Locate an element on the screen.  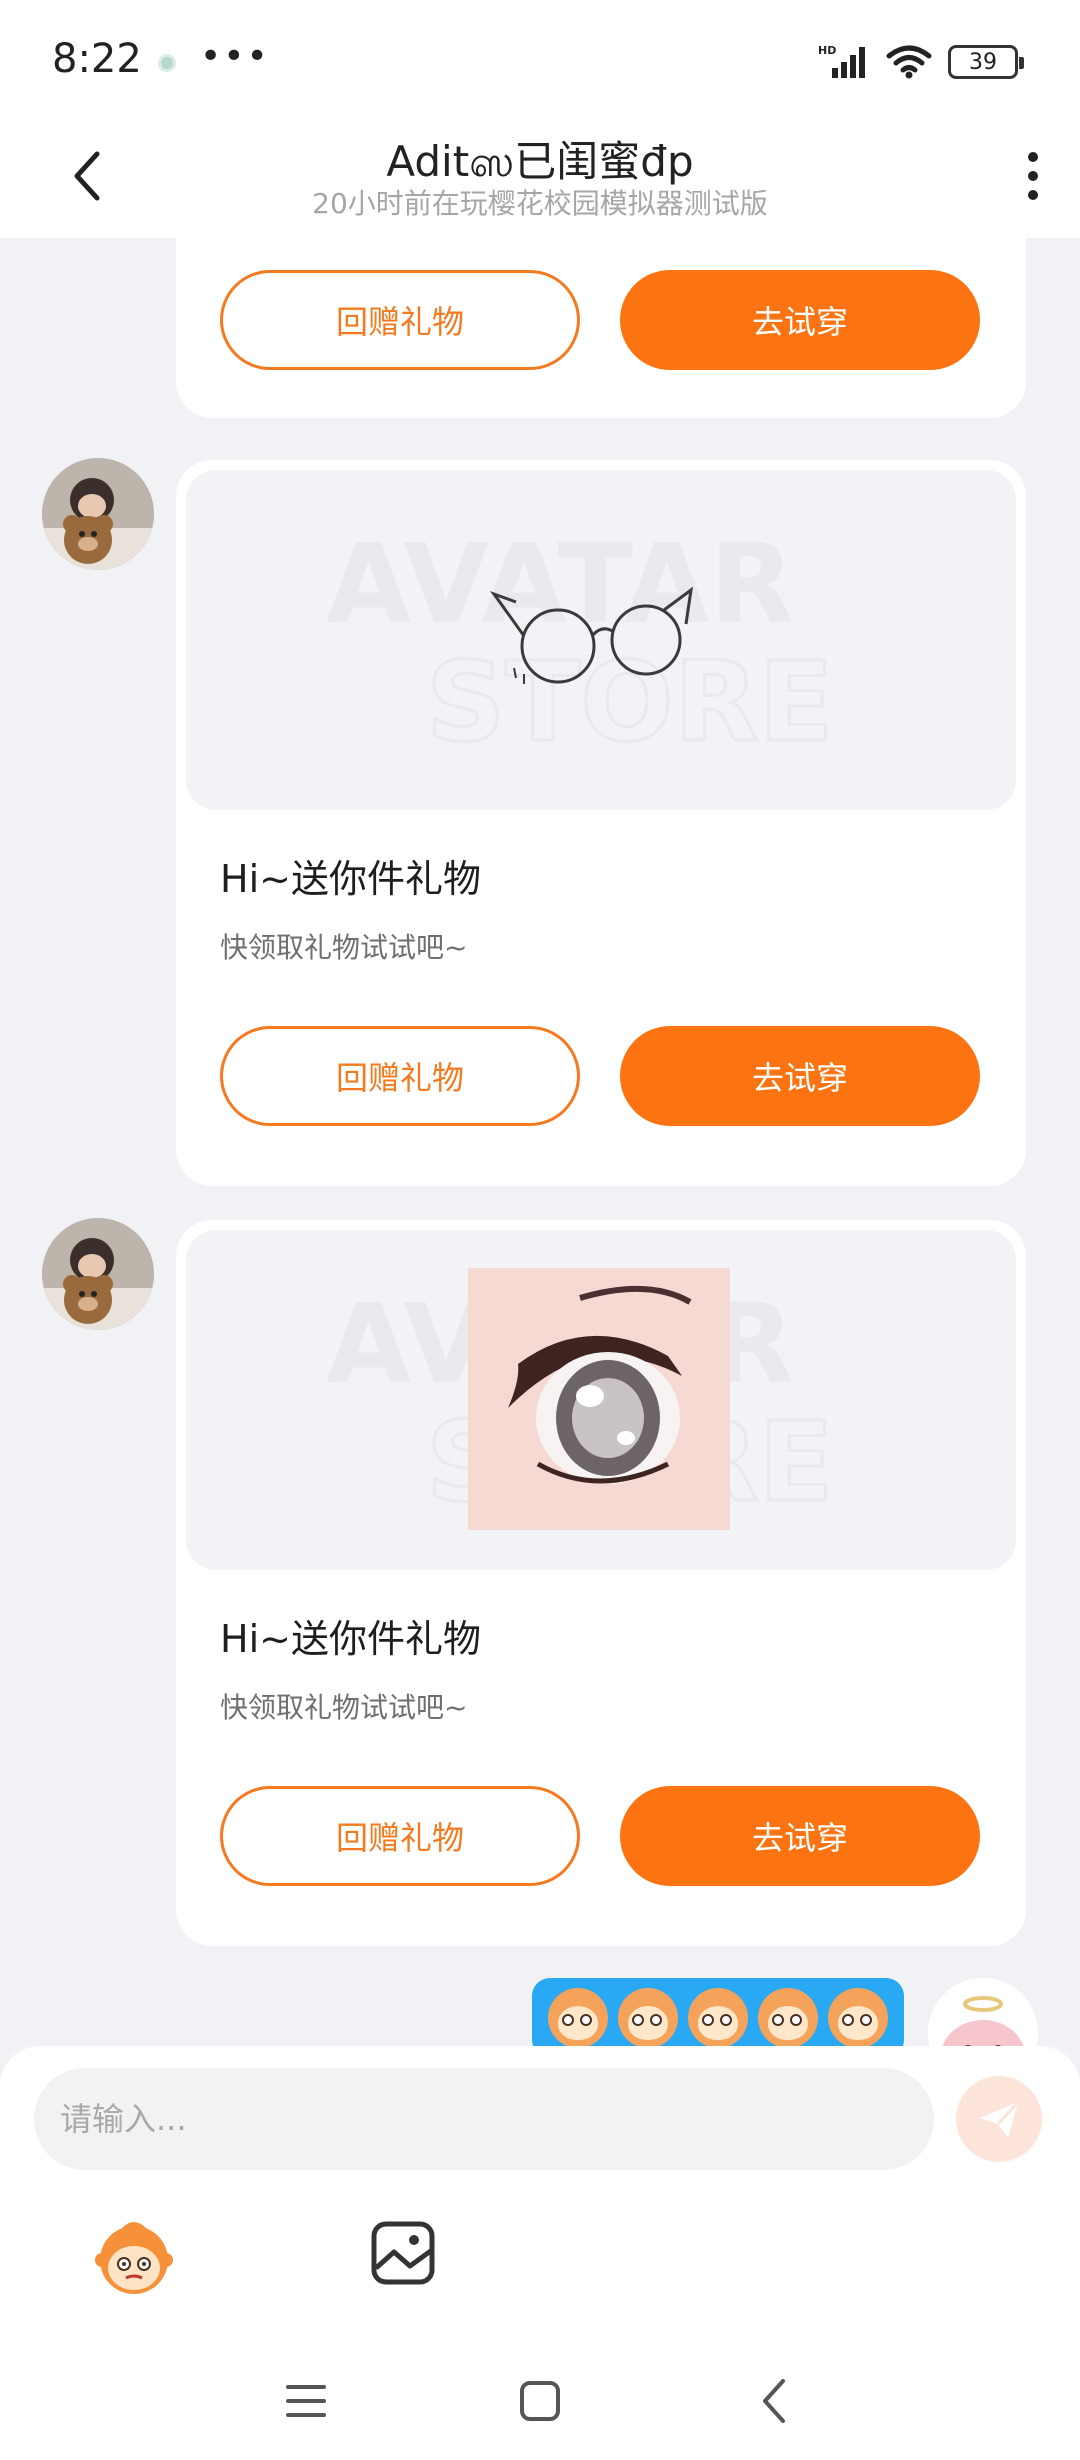
image-picker-icon is located at coordinates (404, 2252).